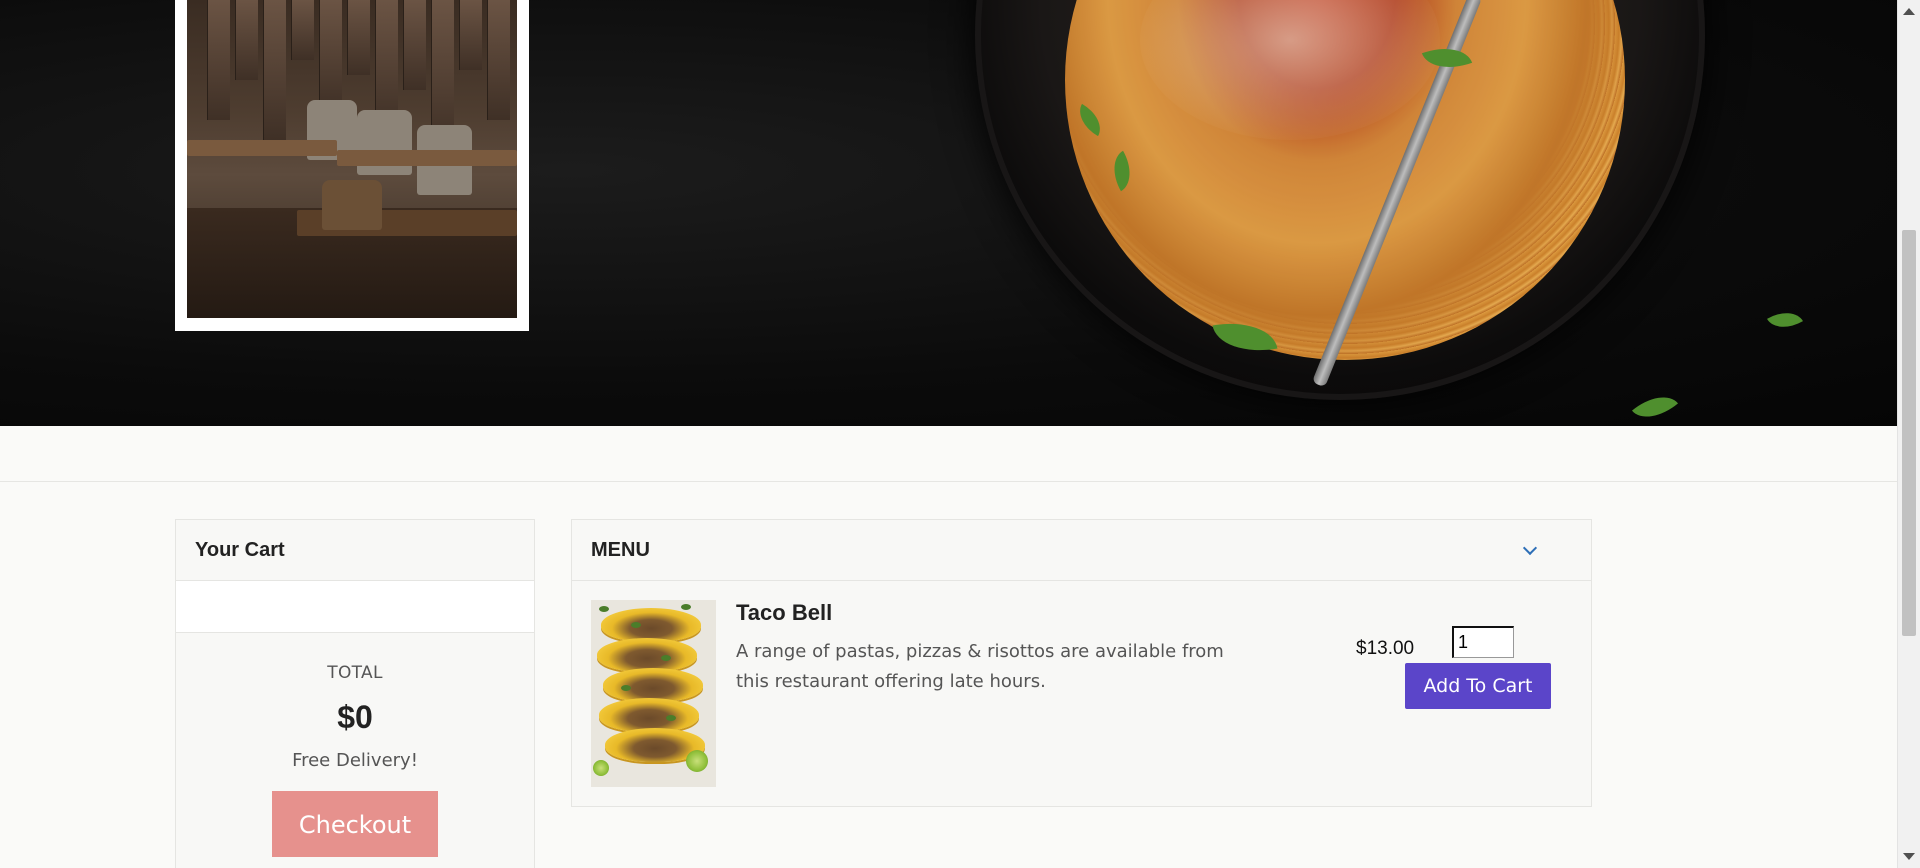 This screenshot has width=1920, height=868. What do you see at coordinates (620, 549) in the screenshot?
I see `menu-title: MENU` at bounding box center [620, 549].